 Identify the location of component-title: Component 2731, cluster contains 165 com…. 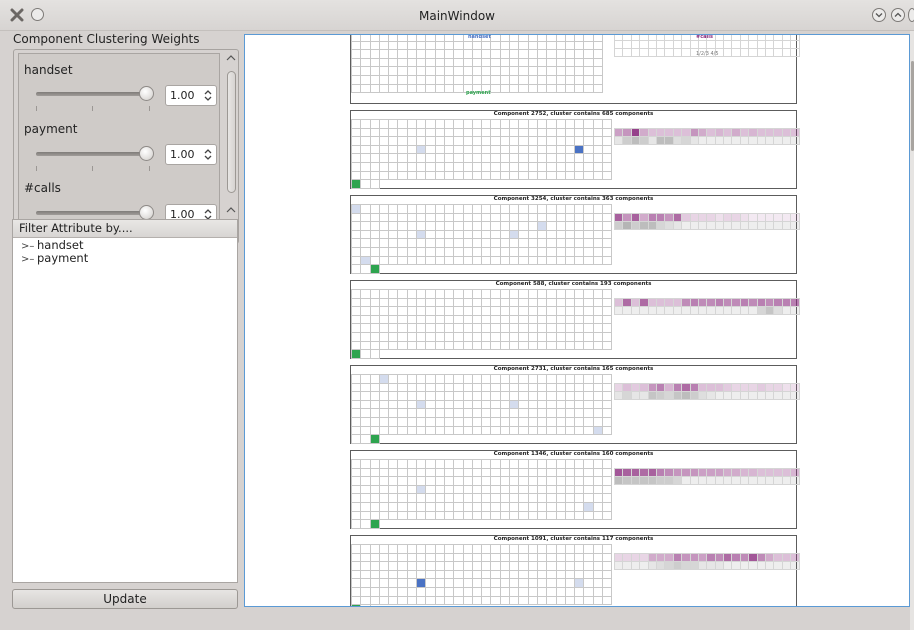
(573, 369).